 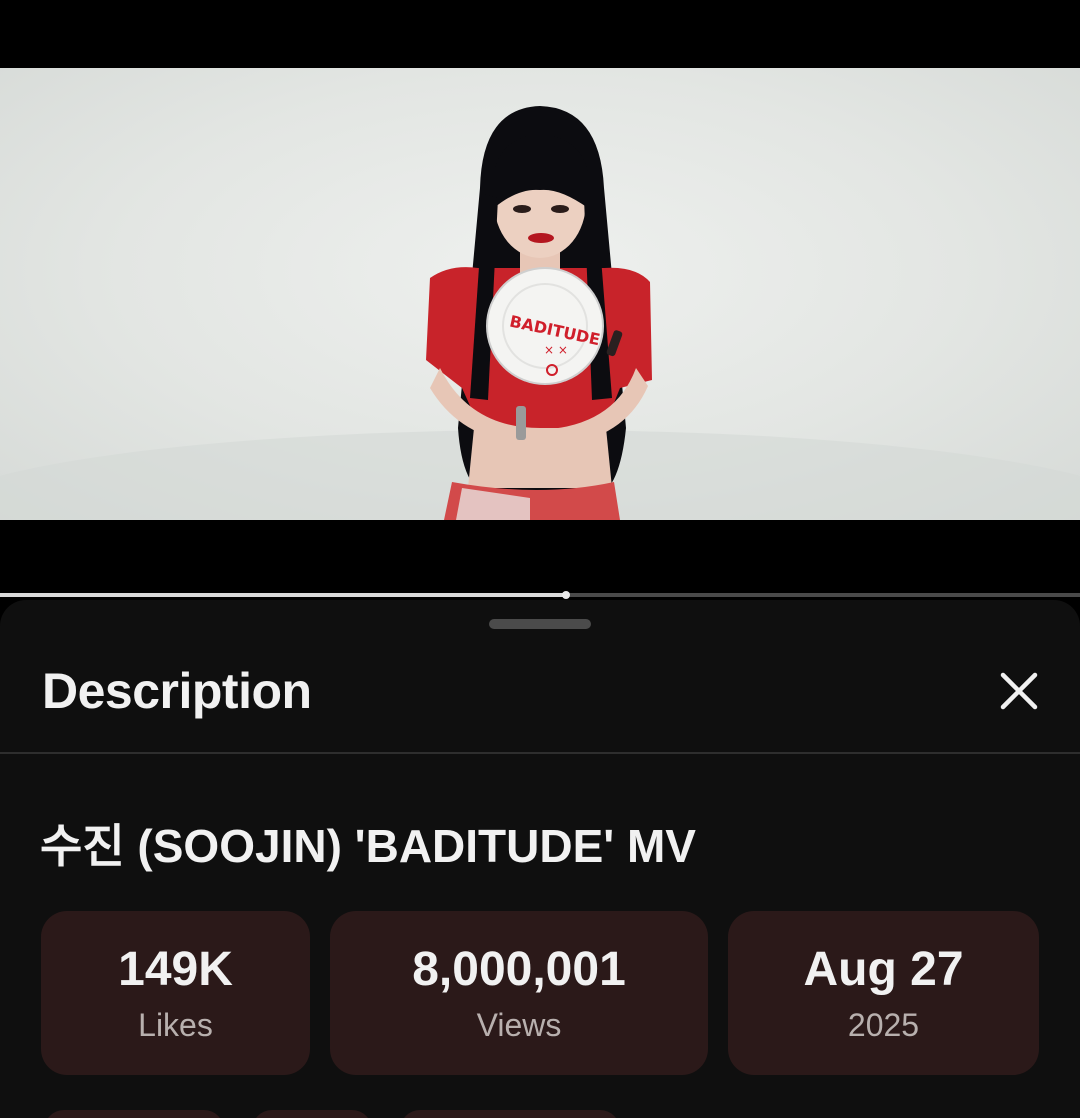 I want to click on likes-count: 149K, so click(x=175, y=969).